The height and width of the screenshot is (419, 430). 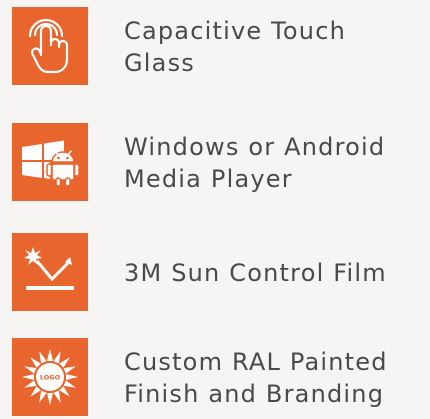 I want to click on touch-hand-icon, so click(x=50, y=46).